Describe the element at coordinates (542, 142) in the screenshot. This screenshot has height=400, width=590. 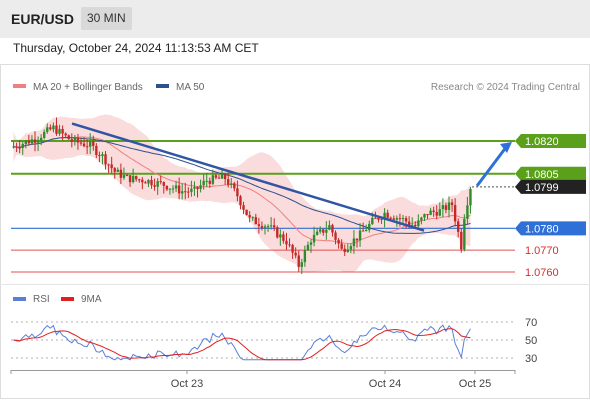
I see `resistance-level-label: 1.0820` at that location.